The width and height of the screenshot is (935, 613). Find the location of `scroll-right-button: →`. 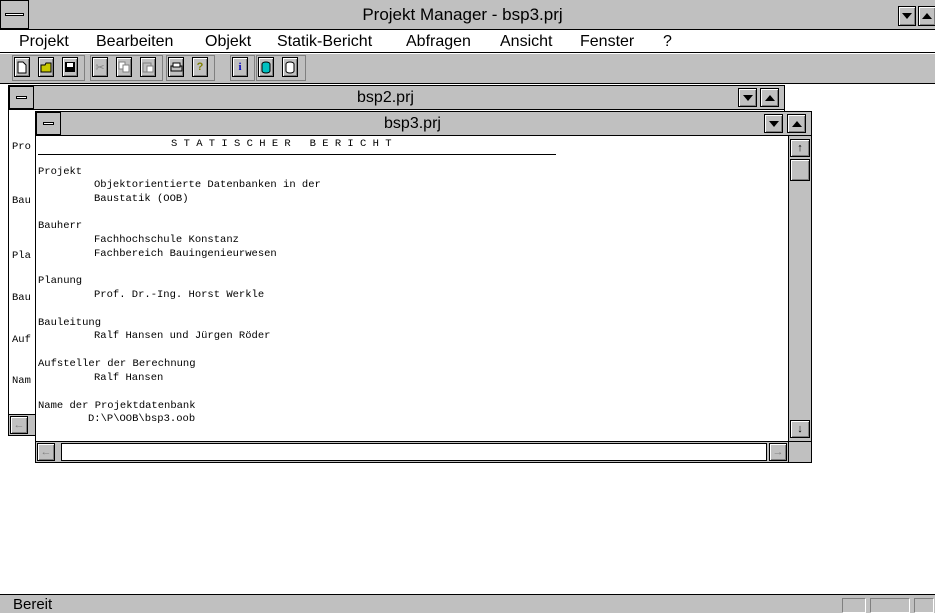

scroll-right-button: → is located at coordinates (778, 452).